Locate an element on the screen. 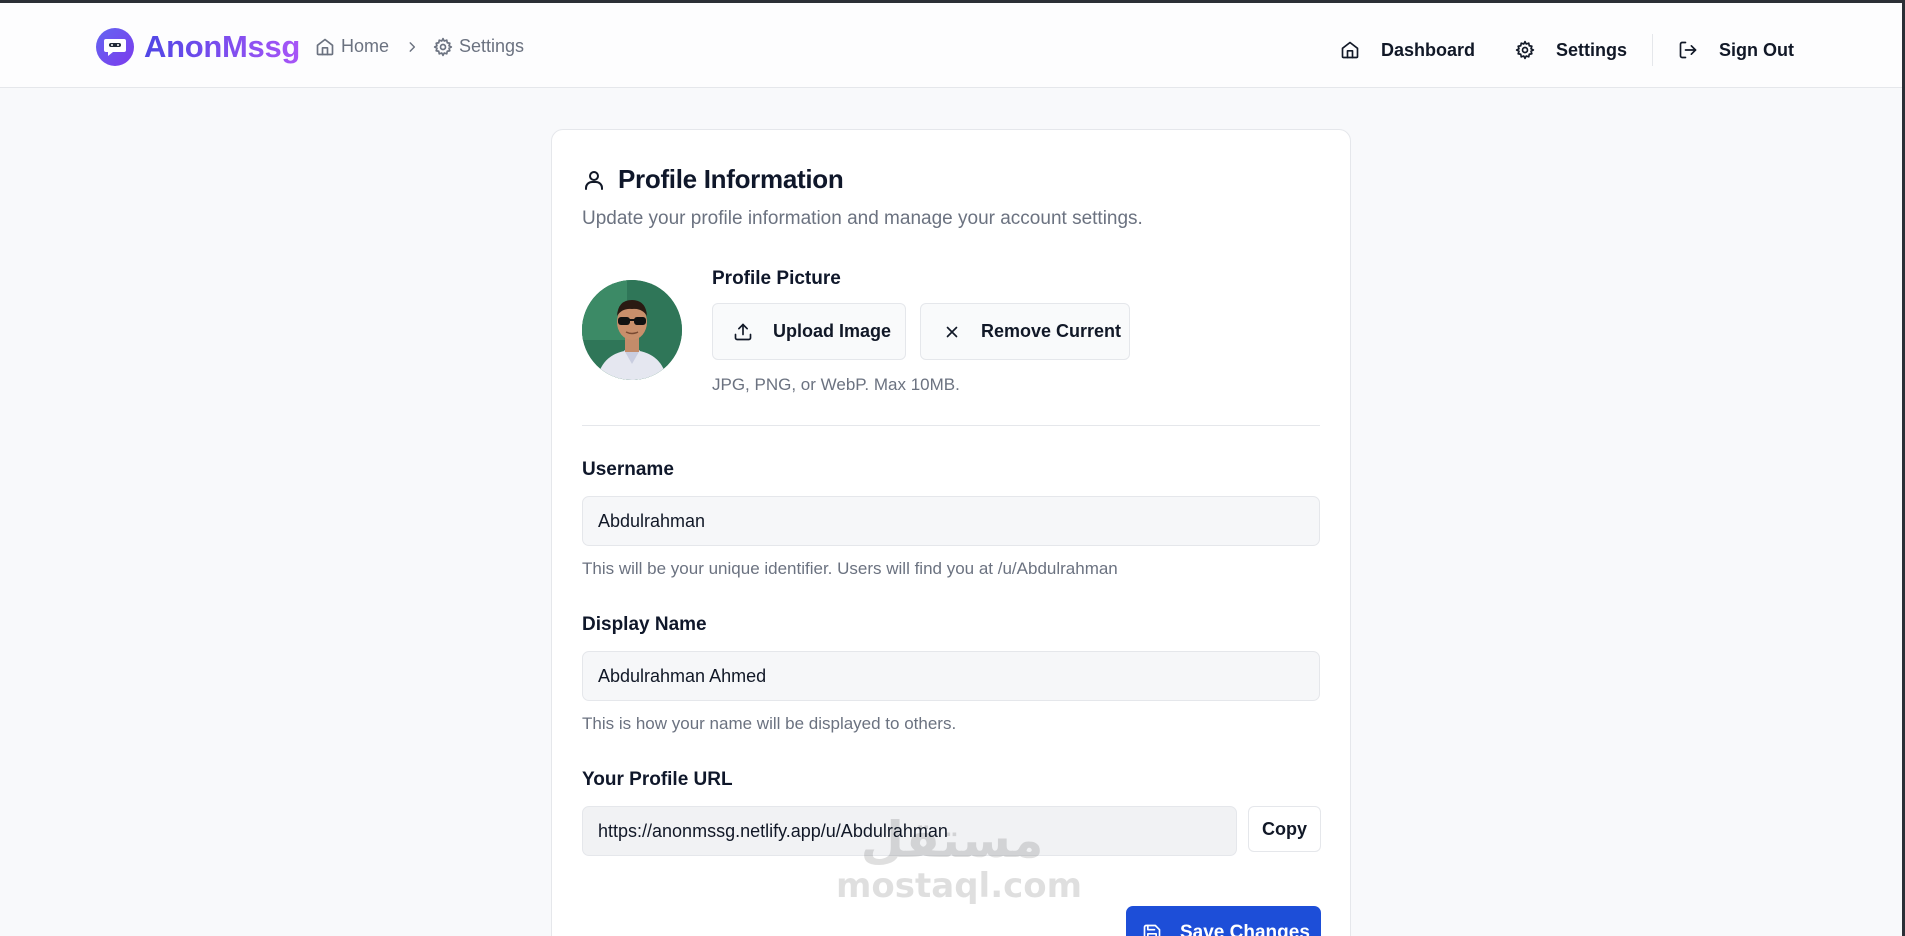 The image size is (1905, 936). profile-url-input is located at coordinates (909, 831).